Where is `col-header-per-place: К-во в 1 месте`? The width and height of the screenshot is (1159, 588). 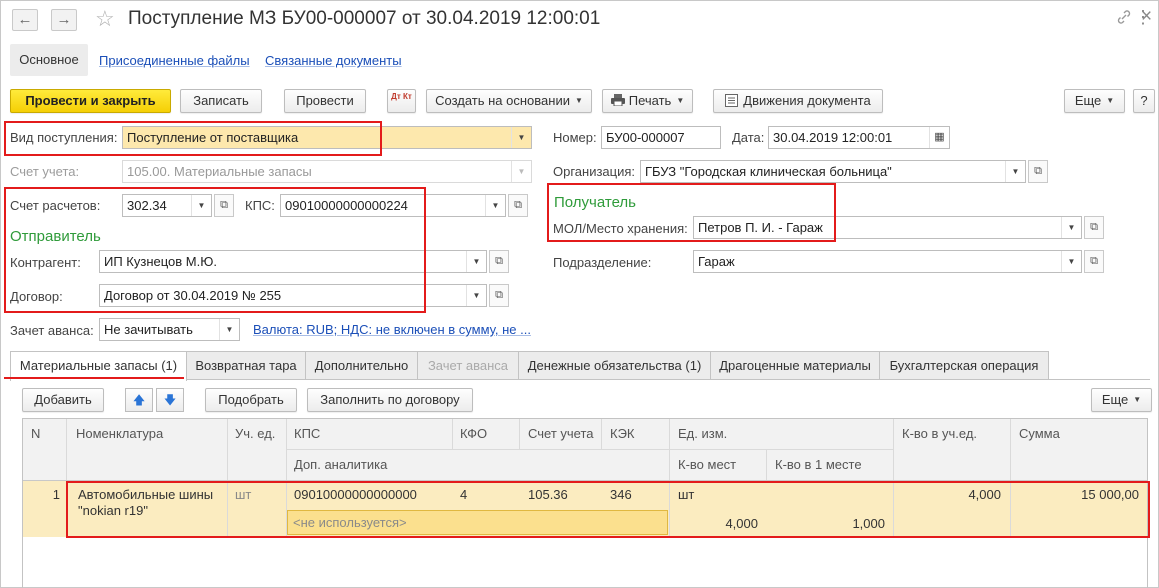 col-header-per-place: К-во в 1 месте is located at coordinates (818, 464).